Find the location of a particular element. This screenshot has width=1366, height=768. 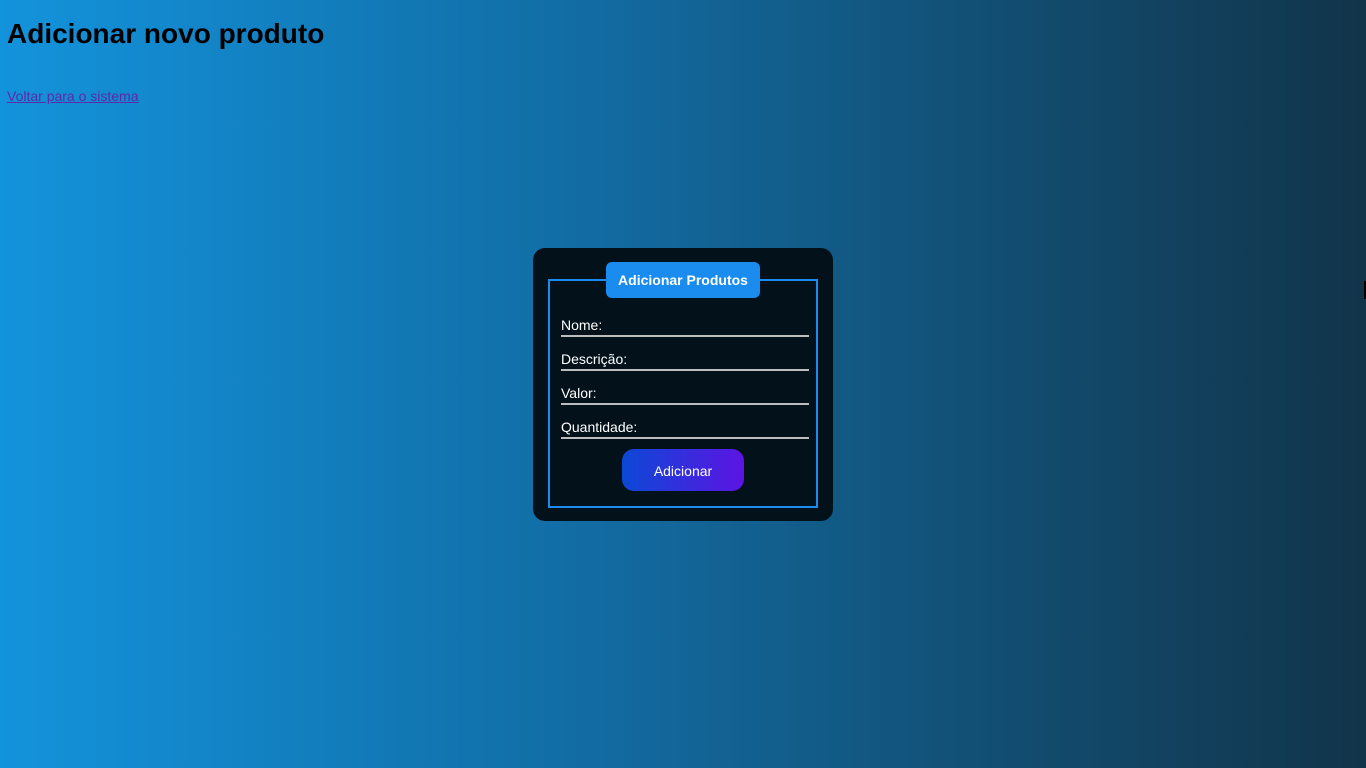

description-field: Descrição: is located at coordinates (685, 361).